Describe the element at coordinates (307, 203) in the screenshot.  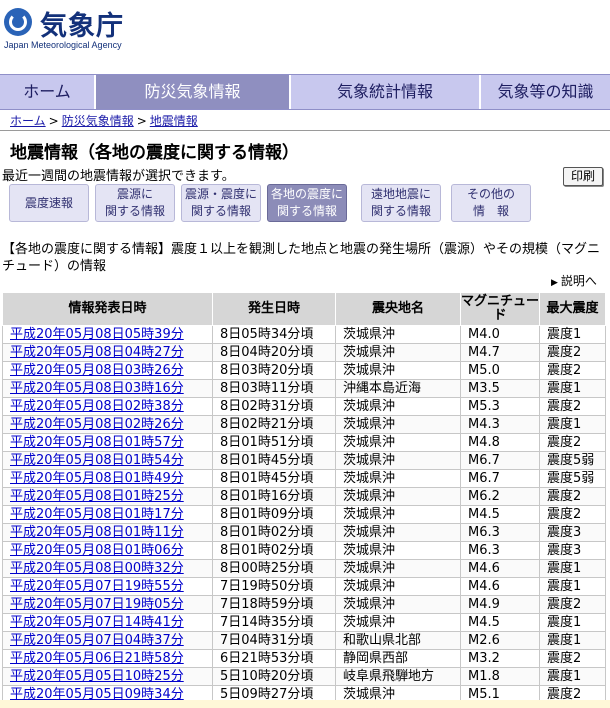
I see `category-local-intensity-info: 各地の震度に 関する情報` at that location.